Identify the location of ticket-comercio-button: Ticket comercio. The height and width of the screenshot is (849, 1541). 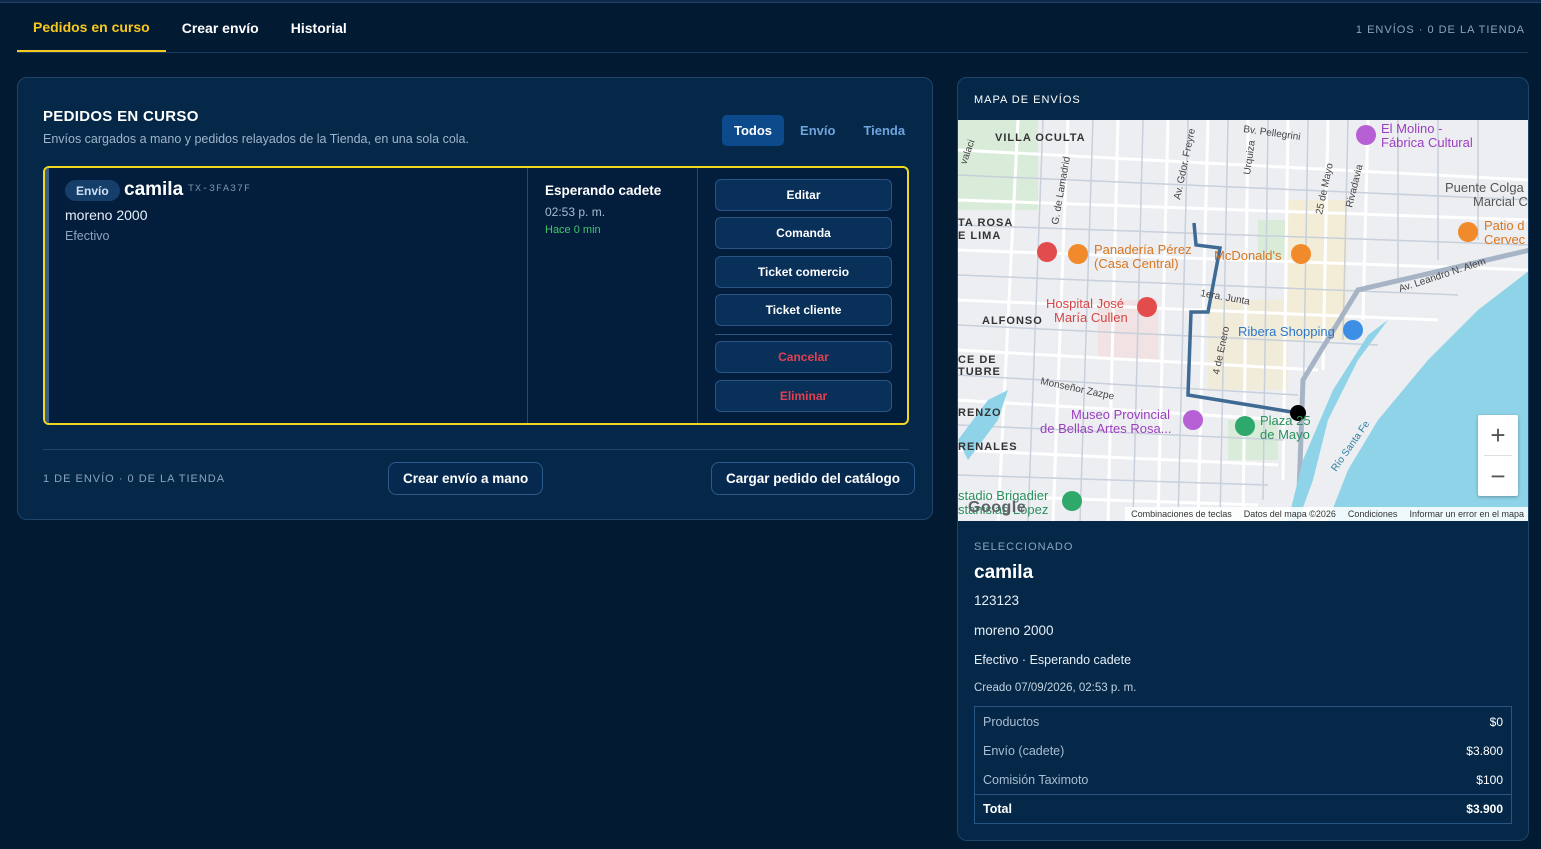
(803, 272).